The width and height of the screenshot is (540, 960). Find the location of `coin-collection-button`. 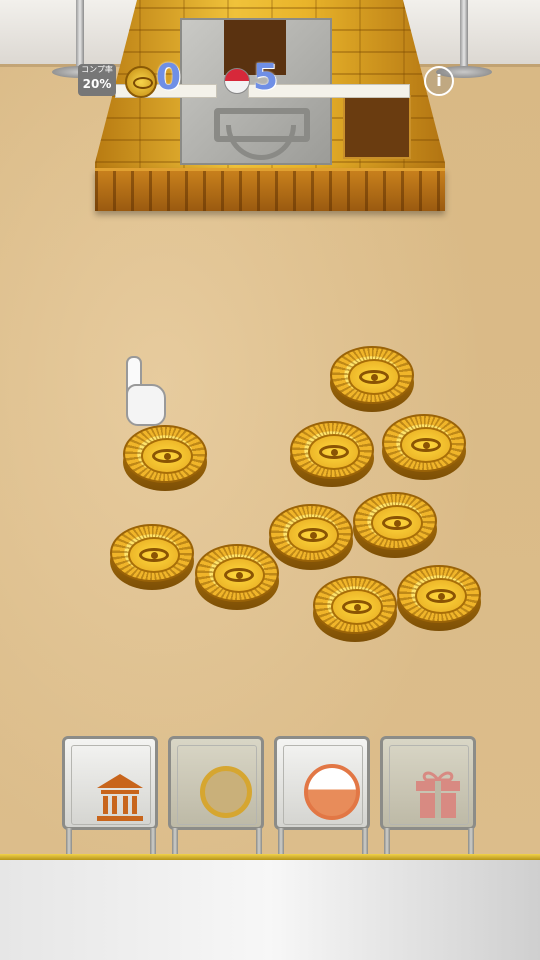

coin-collection-button is located at coordinates (216, 783).